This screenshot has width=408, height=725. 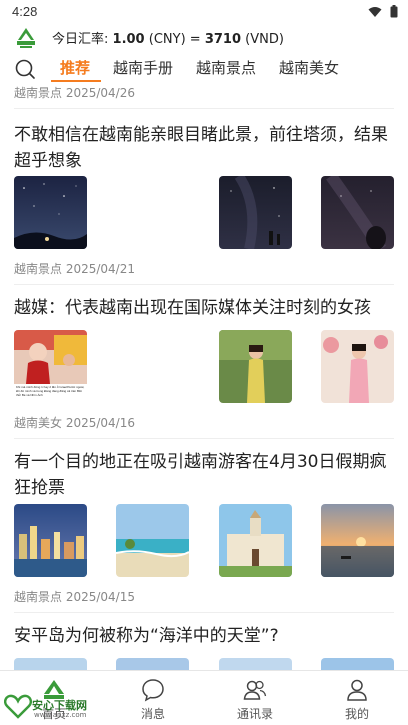 I want to click on wifi-icon, so click(x=375, y=11).